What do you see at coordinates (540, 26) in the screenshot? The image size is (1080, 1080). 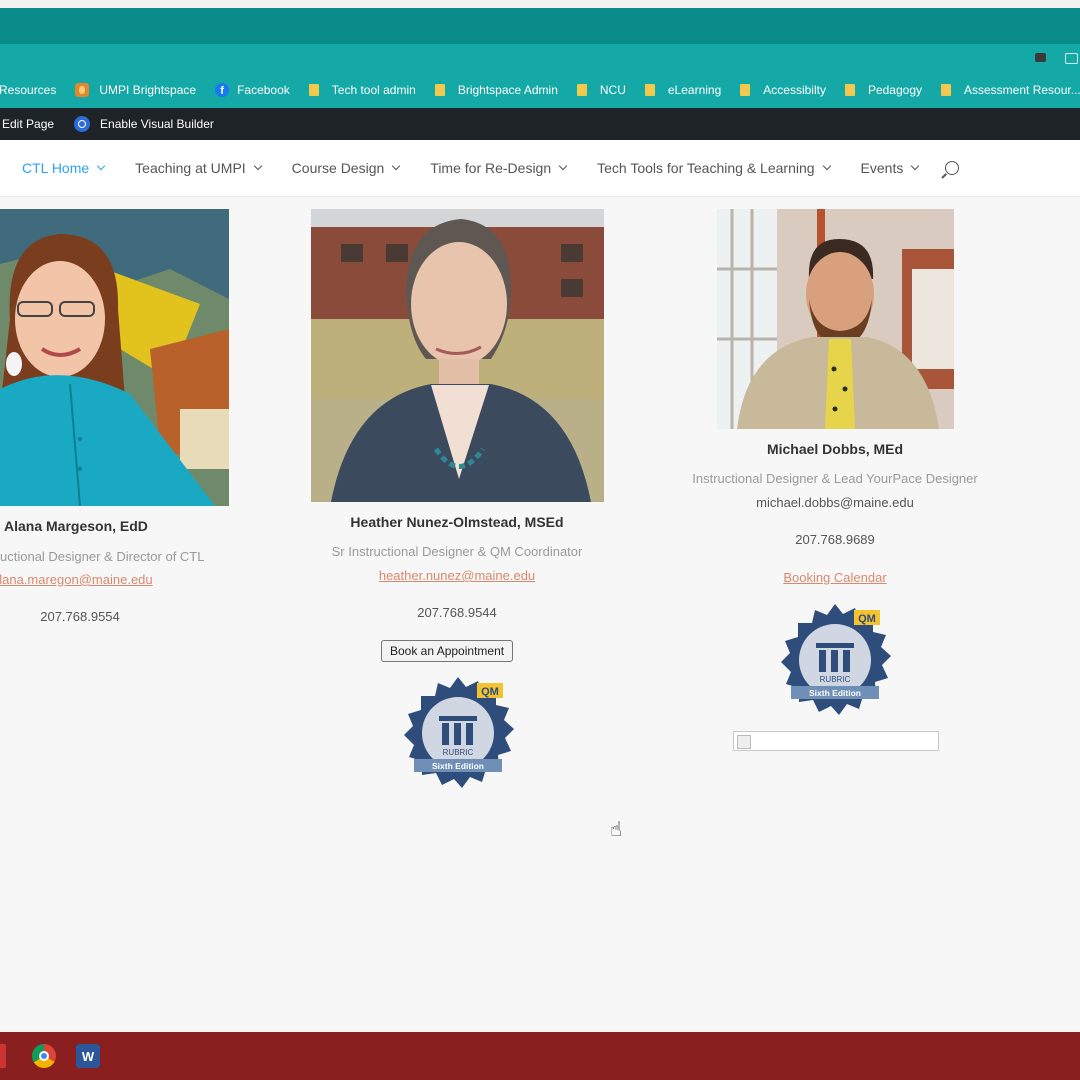 I see `browser-tab-strip` at bounding box center [540, 26].